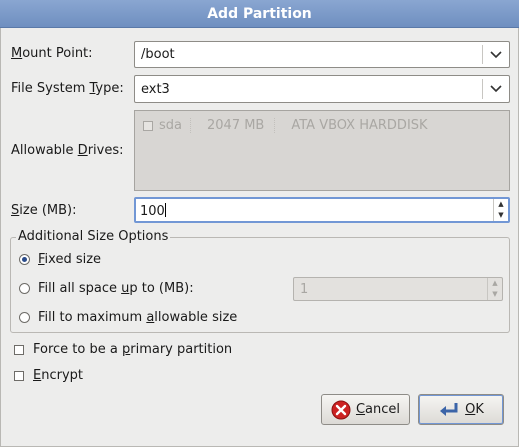 This screenshot has height=447, width=519. Describe the element at coordinates (133, 349) in the screenshot. I see `primary-partition-label: Force to be a primary partition` at that location.